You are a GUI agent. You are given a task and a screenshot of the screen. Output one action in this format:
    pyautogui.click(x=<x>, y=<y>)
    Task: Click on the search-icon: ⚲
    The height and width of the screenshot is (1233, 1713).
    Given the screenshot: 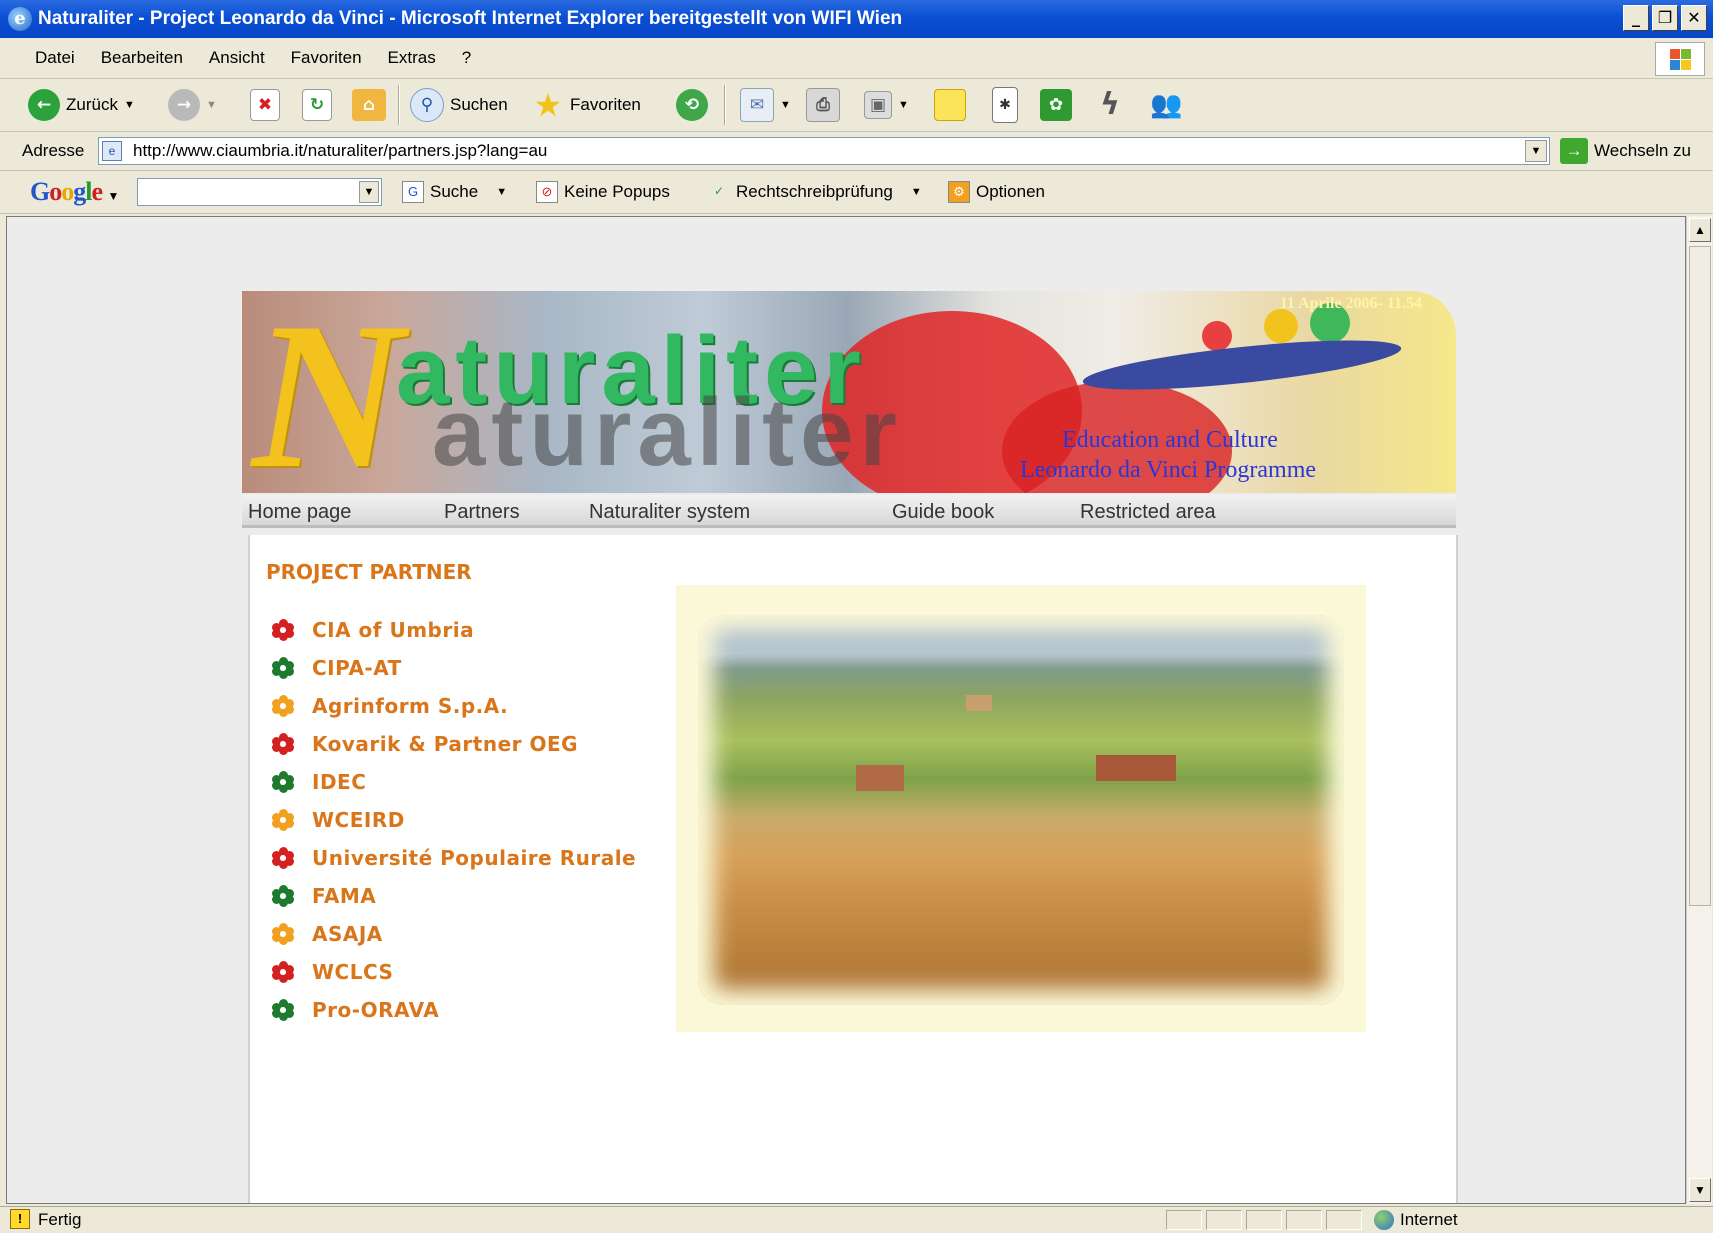 What is the action you would take?
    pyautogui.click(x=427, y=105)
    